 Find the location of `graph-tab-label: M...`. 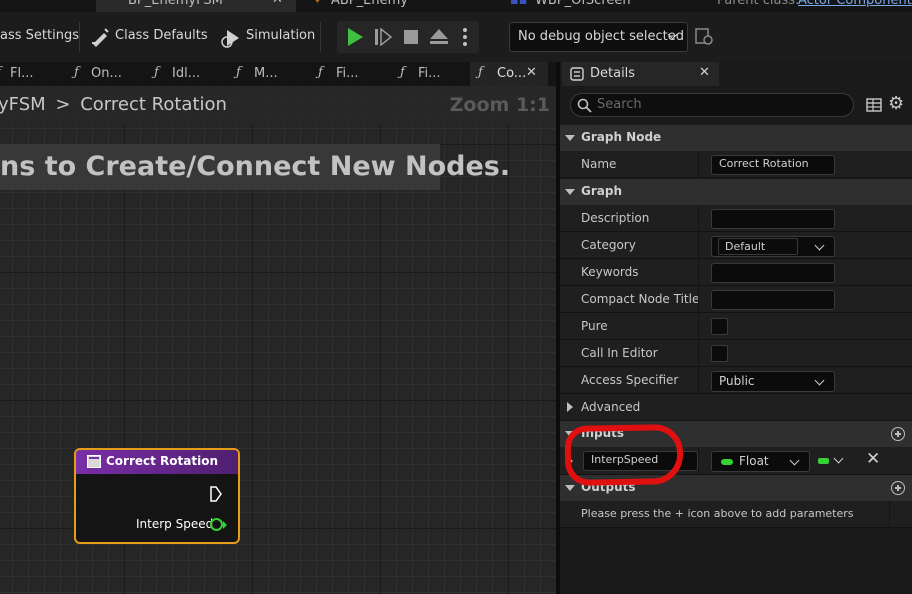

graph-tab-label: M... is located at coordinates (266, 73).